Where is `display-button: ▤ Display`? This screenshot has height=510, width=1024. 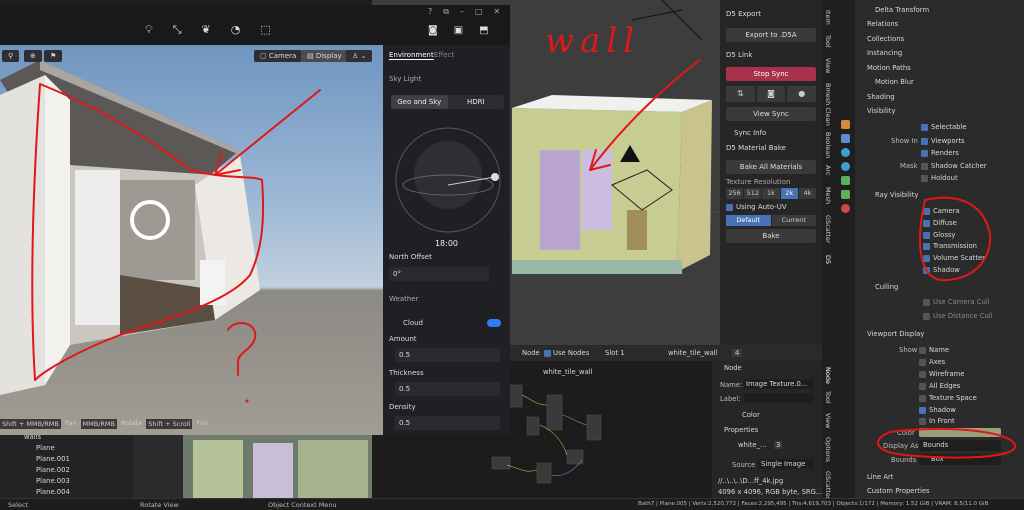 display-button: ▤ Display is located at coordinates (324, 56).